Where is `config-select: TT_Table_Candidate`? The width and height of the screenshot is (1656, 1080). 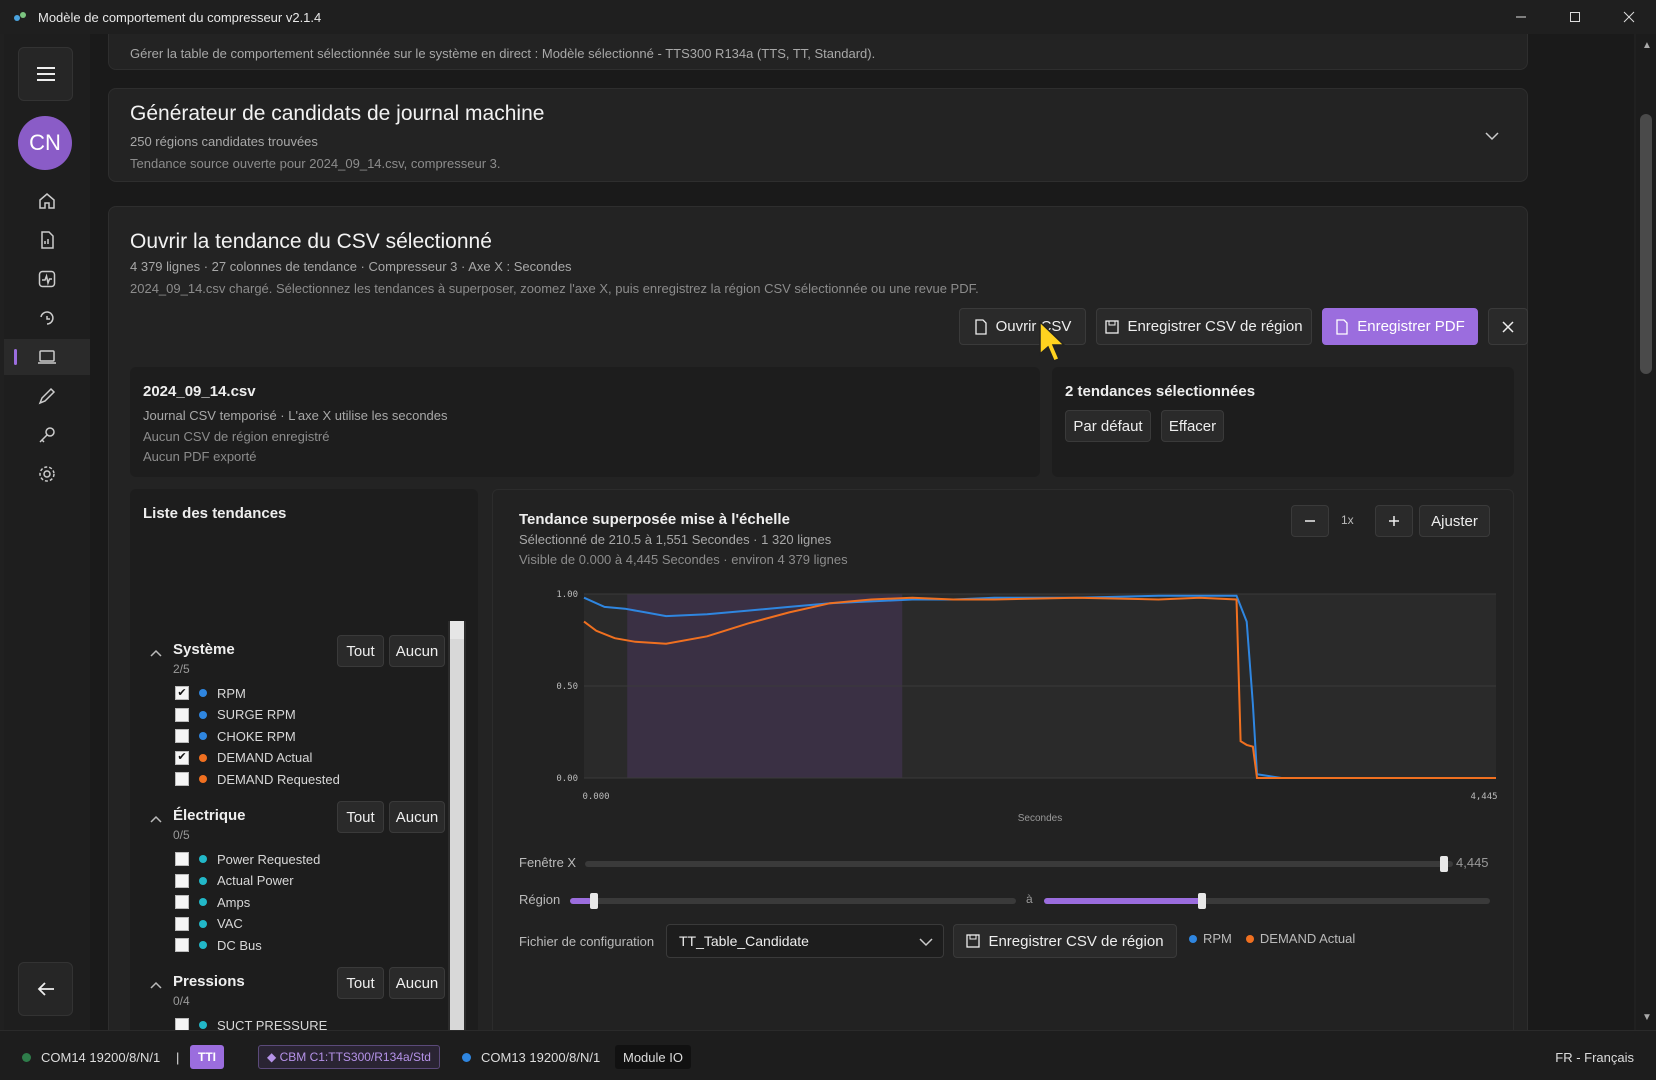 config-select: TT_Table_Candidate is located at coordinates (805, 941).